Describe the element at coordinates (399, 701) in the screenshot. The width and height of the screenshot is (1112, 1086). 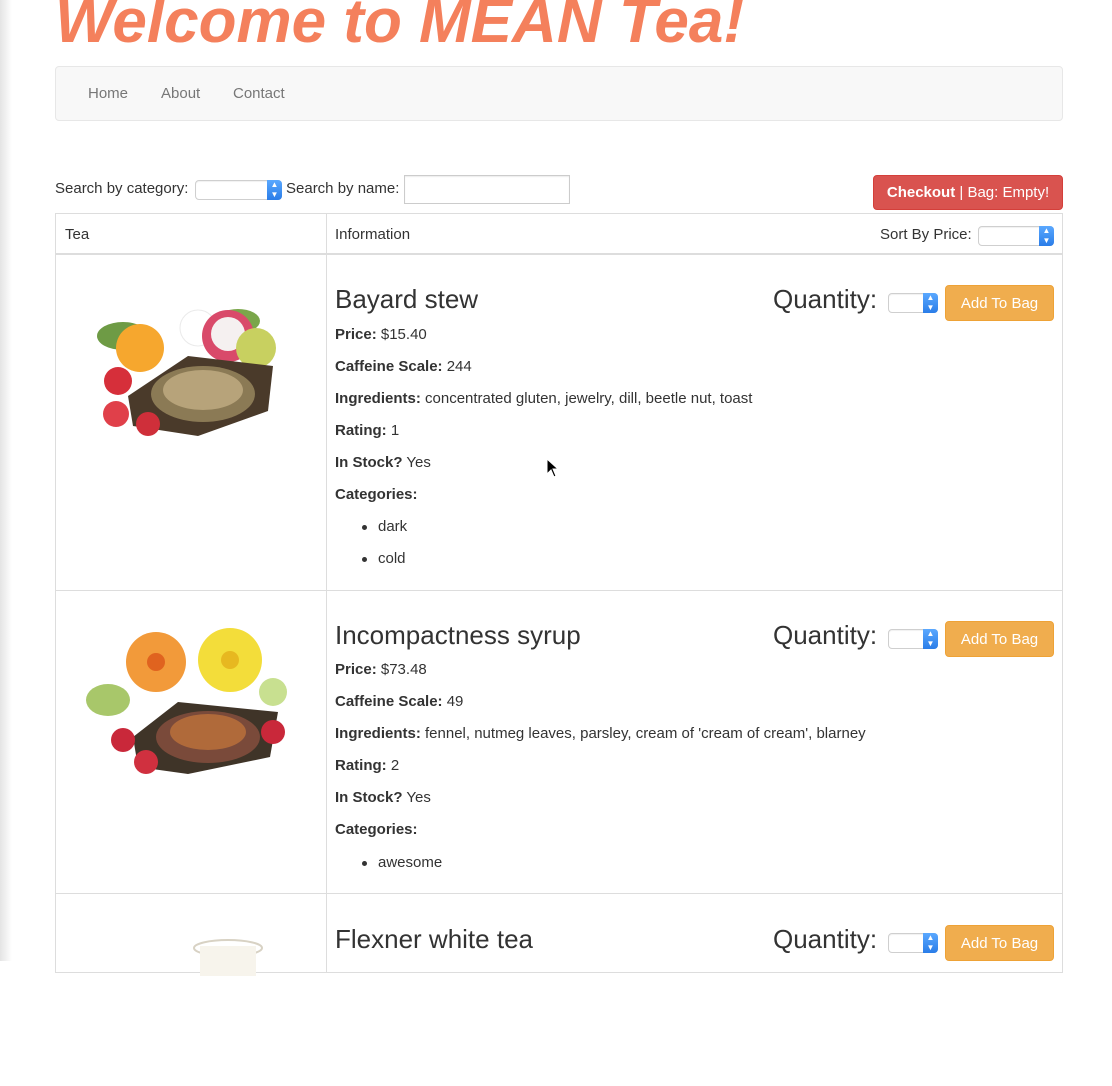
I see `caffeine-line: Caffeine Scale: 49` at that location.